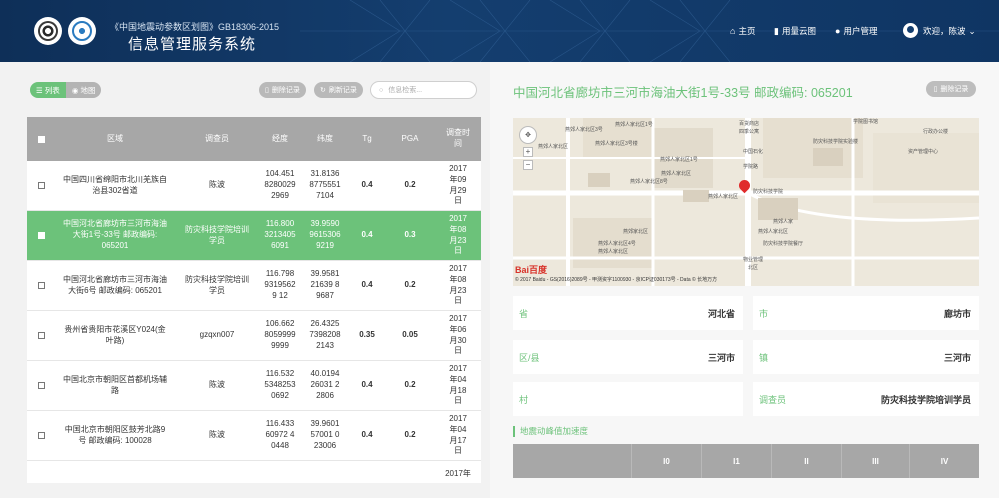  I want to click on nav-user-manage: ● 用户管理, so click(856, 31).